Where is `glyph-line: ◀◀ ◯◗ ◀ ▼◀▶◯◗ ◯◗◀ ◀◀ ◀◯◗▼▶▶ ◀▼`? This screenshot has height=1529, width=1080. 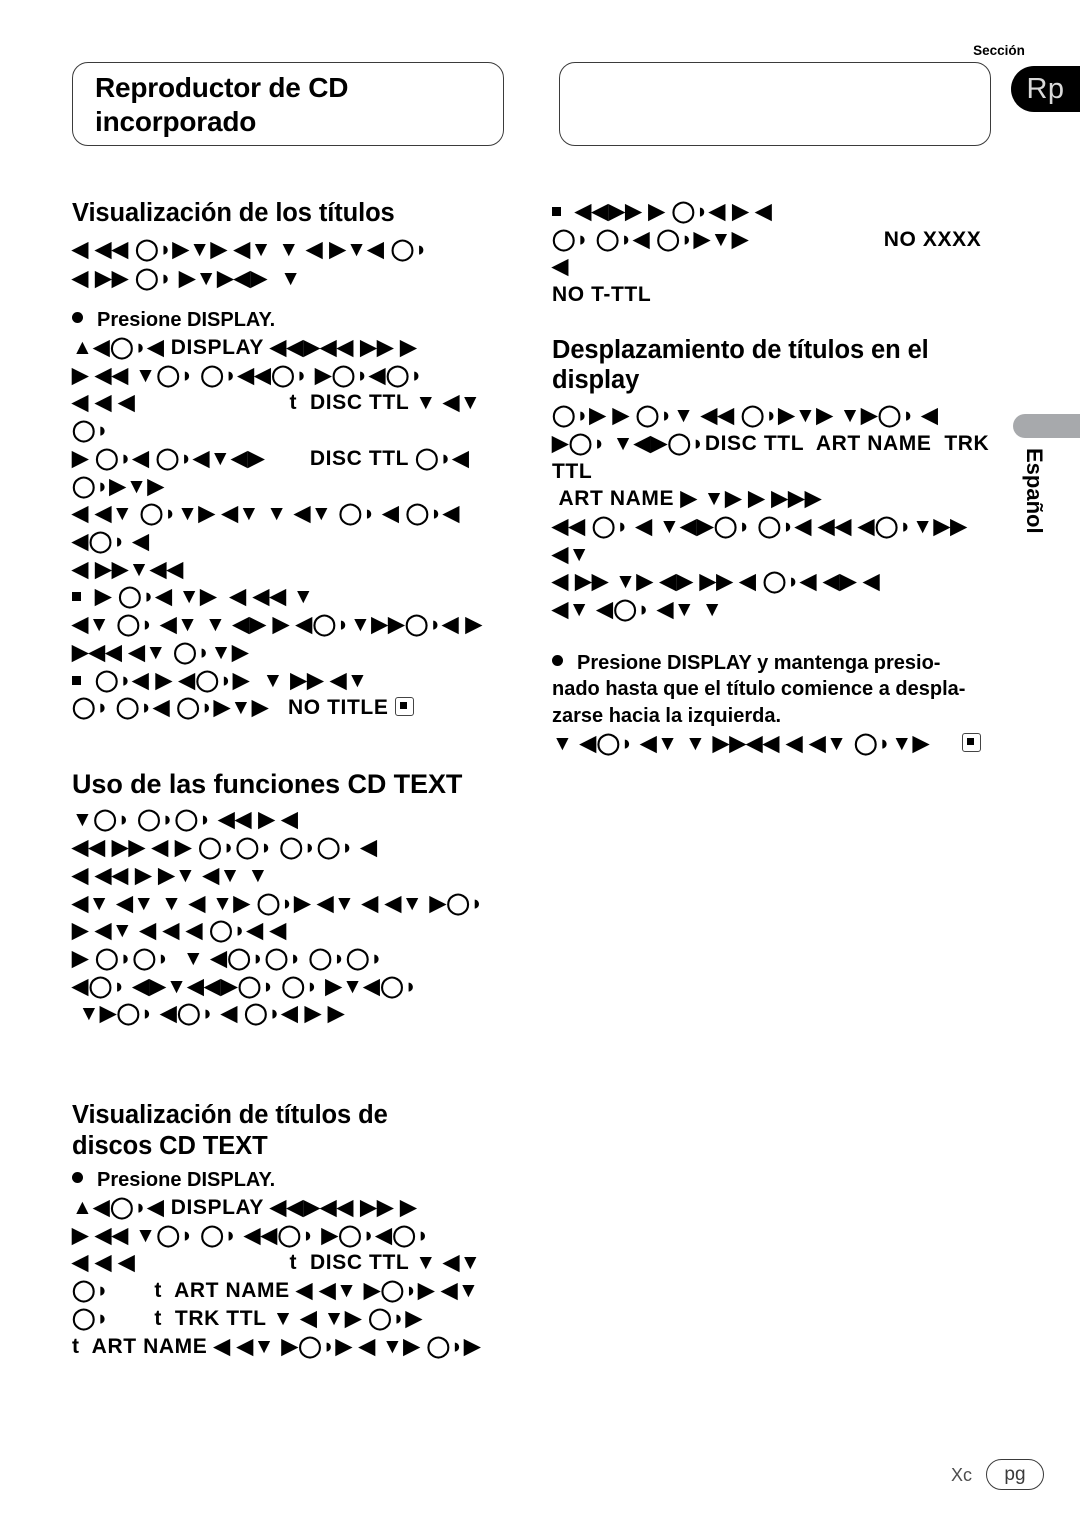 glyph-line: ◀◀ ◯◗ ◀ ▼◀▶◯◗ ◯◗◀ ◀◀ ◀◯◗▼▶▶ ◀▼ is located at coordinates (763, 540).